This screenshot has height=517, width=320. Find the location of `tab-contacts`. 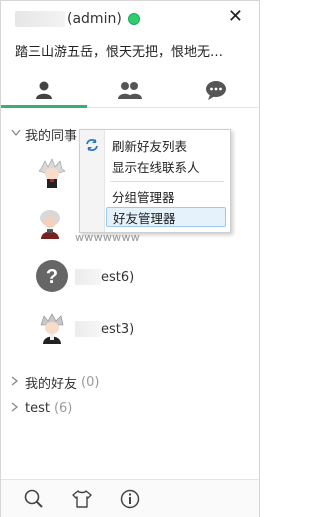

tab-contacts is located at coordinates (44, 90).